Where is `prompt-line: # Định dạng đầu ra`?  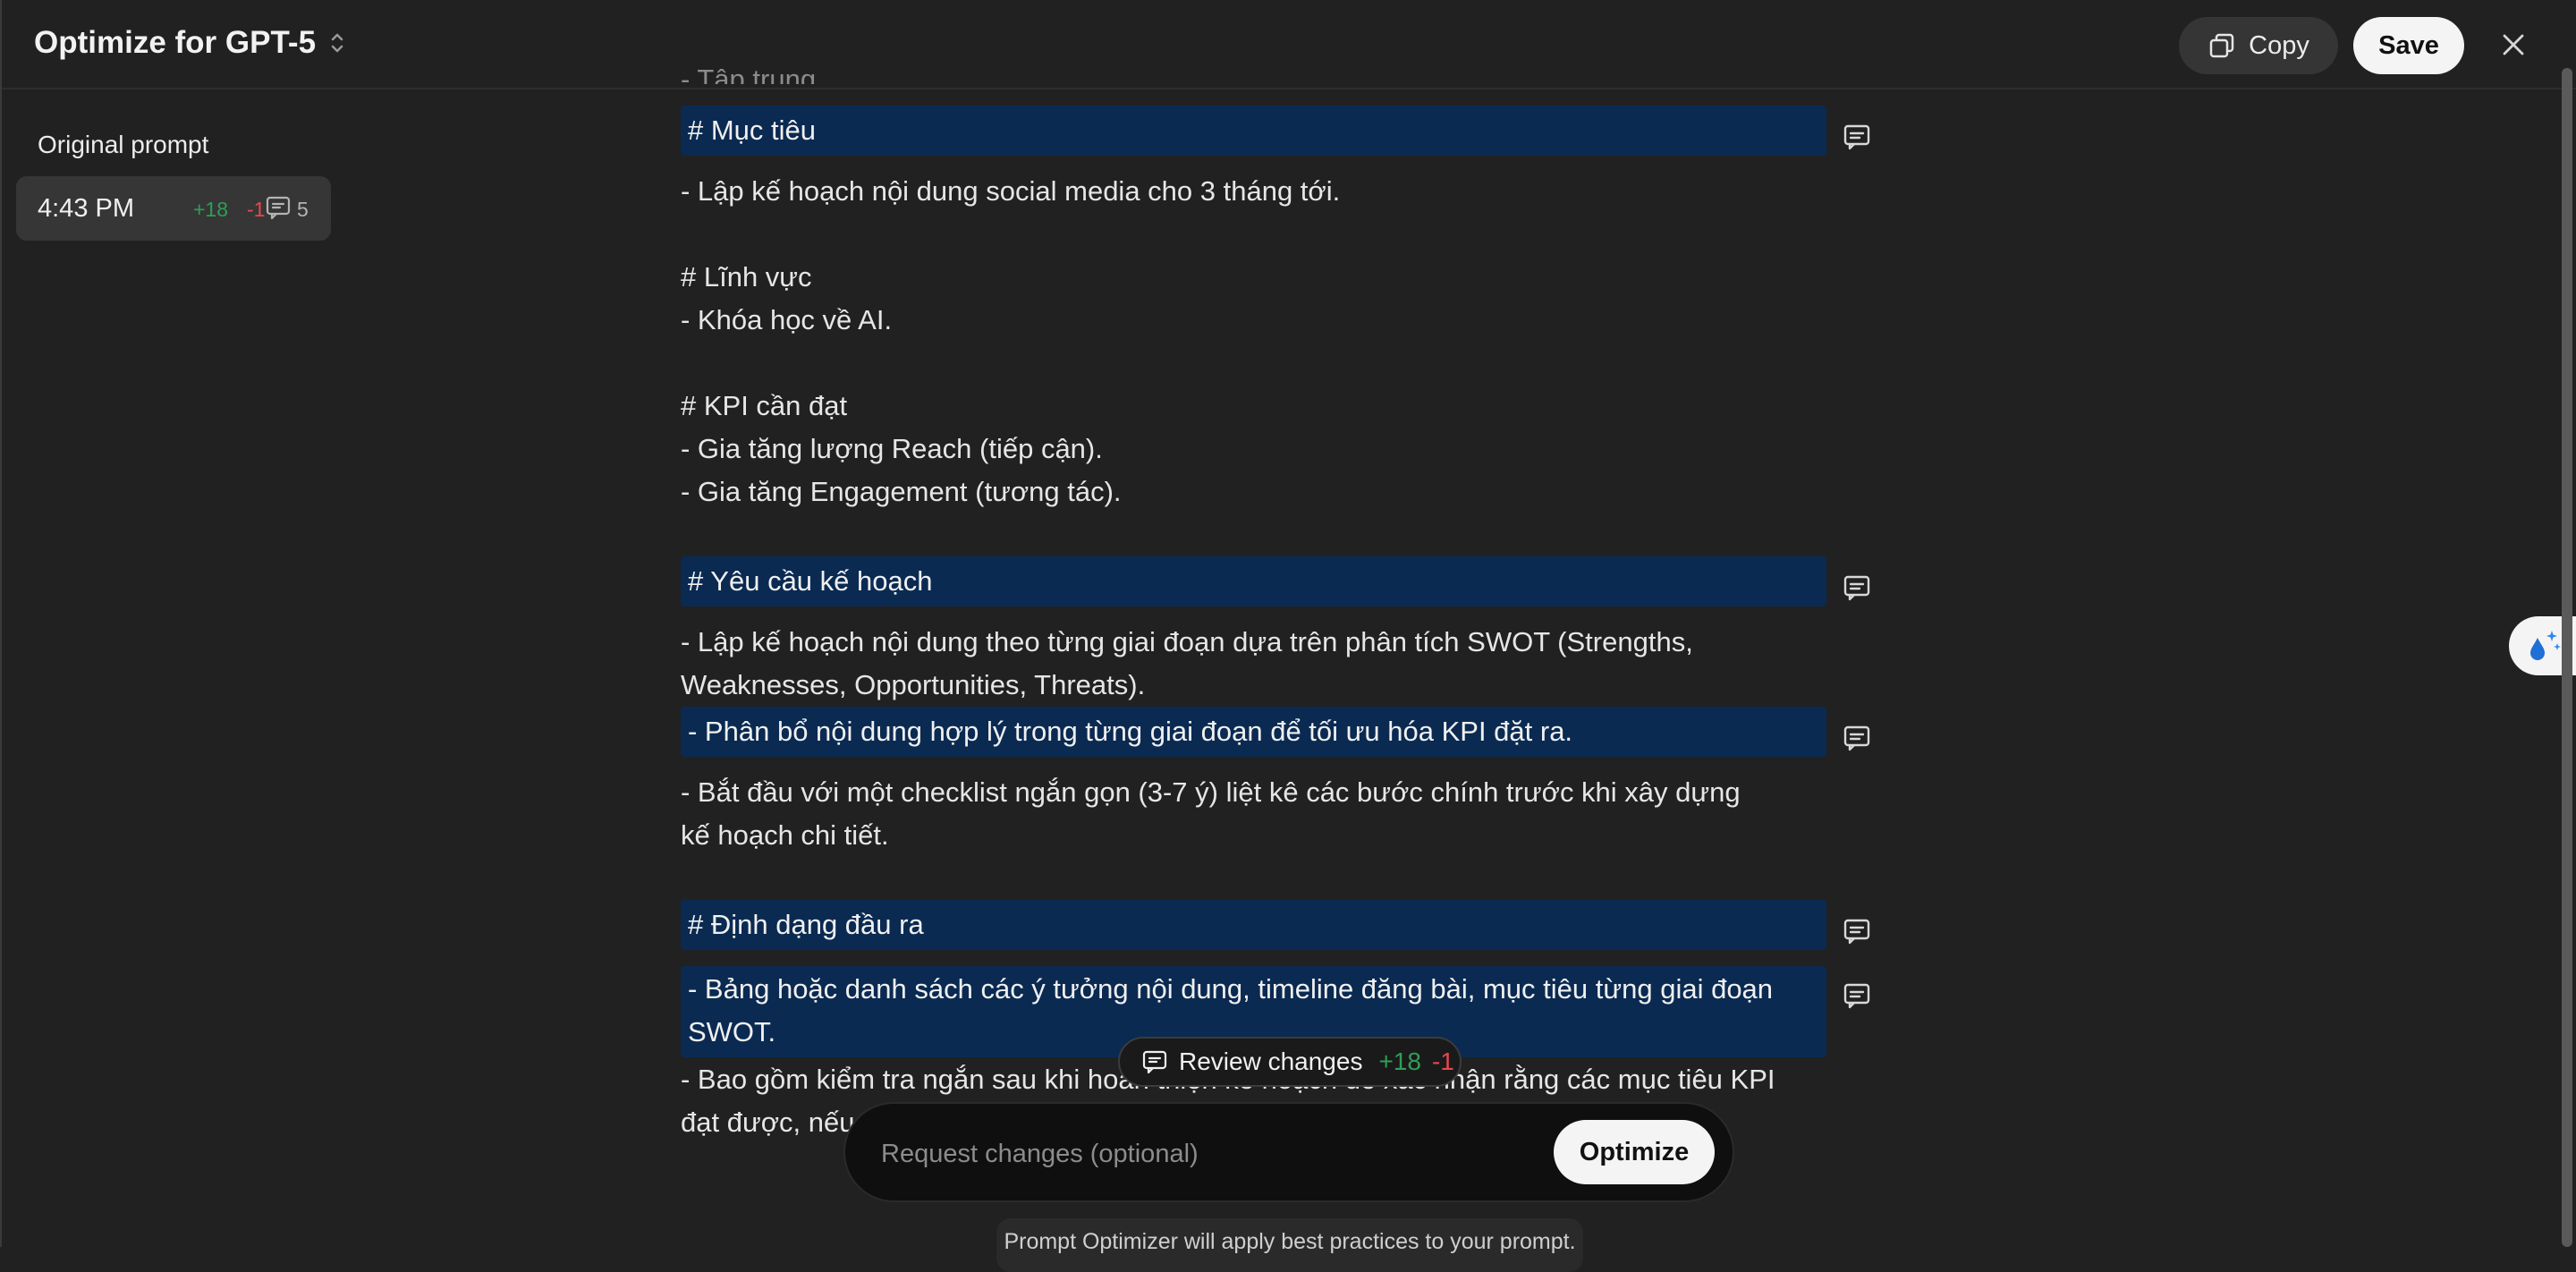
prompt-line: # Định dạng đầu ra is located at coordinates (806, 924).